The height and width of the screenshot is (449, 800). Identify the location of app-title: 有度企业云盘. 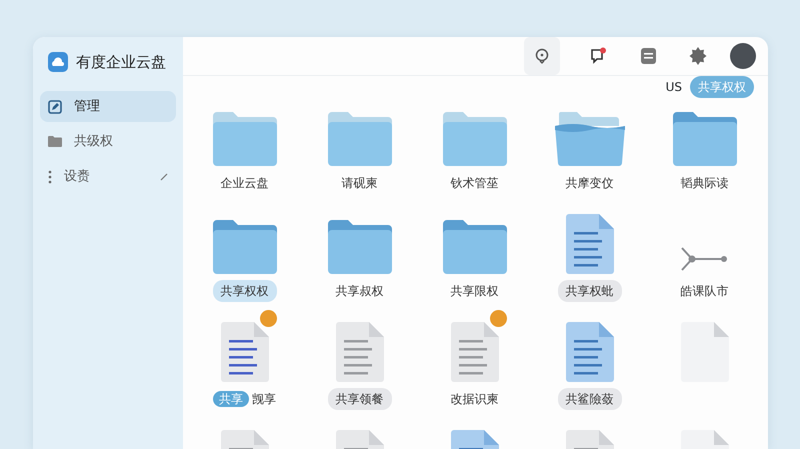
(121, 62).